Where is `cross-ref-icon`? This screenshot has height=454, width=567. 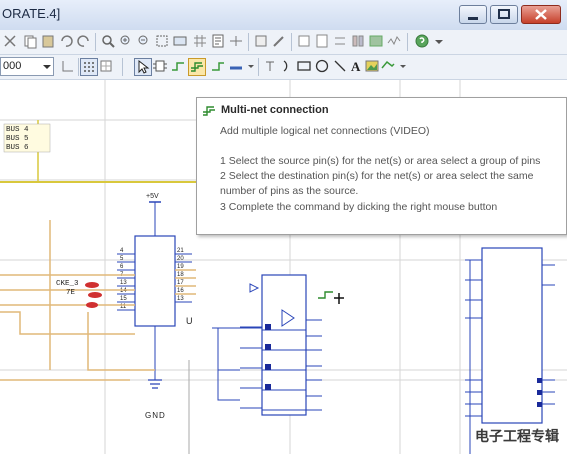 cross-ref-icon is located at coordinates (340, 41).